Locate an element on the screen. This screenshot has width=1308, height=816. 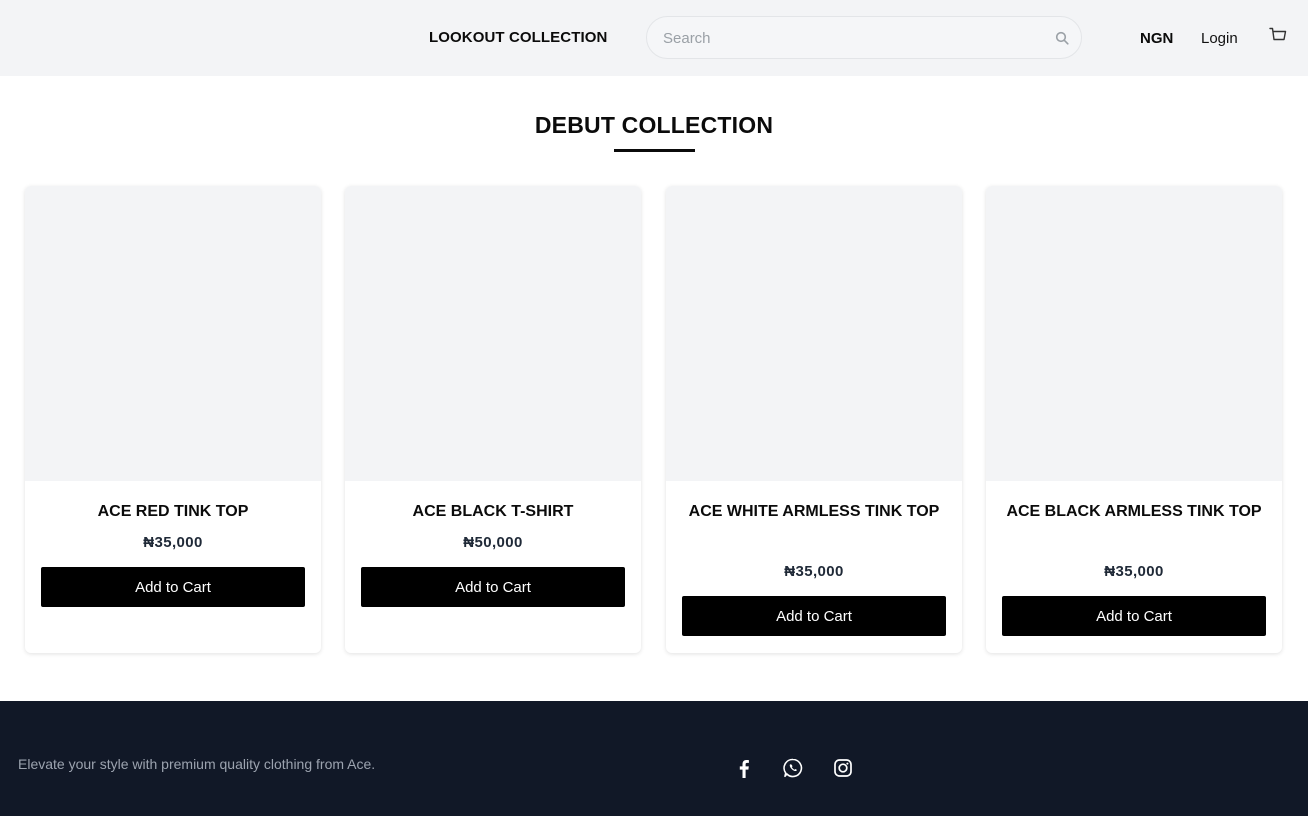
whatsapp-icon is located at coordinates (793, 768).